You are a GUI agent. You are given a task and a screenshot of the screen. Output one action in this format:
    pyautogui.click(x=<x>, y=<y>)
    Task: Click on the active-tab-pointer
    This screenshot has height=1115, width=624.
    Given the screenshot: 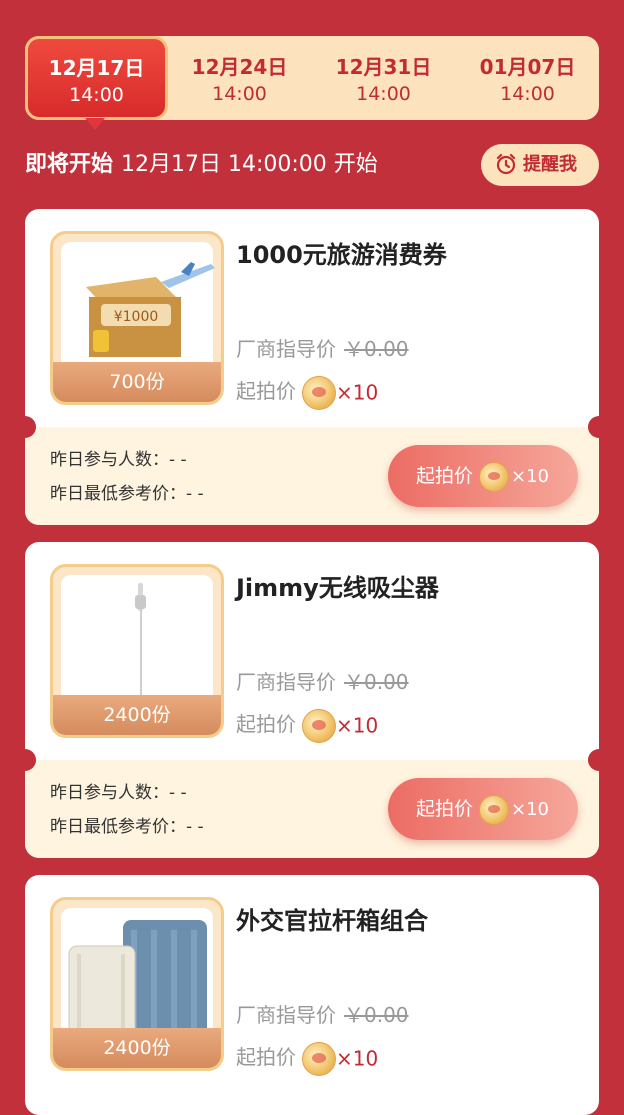 What is the action you would take?
    pyautogui.click(x=95, y=124)
    